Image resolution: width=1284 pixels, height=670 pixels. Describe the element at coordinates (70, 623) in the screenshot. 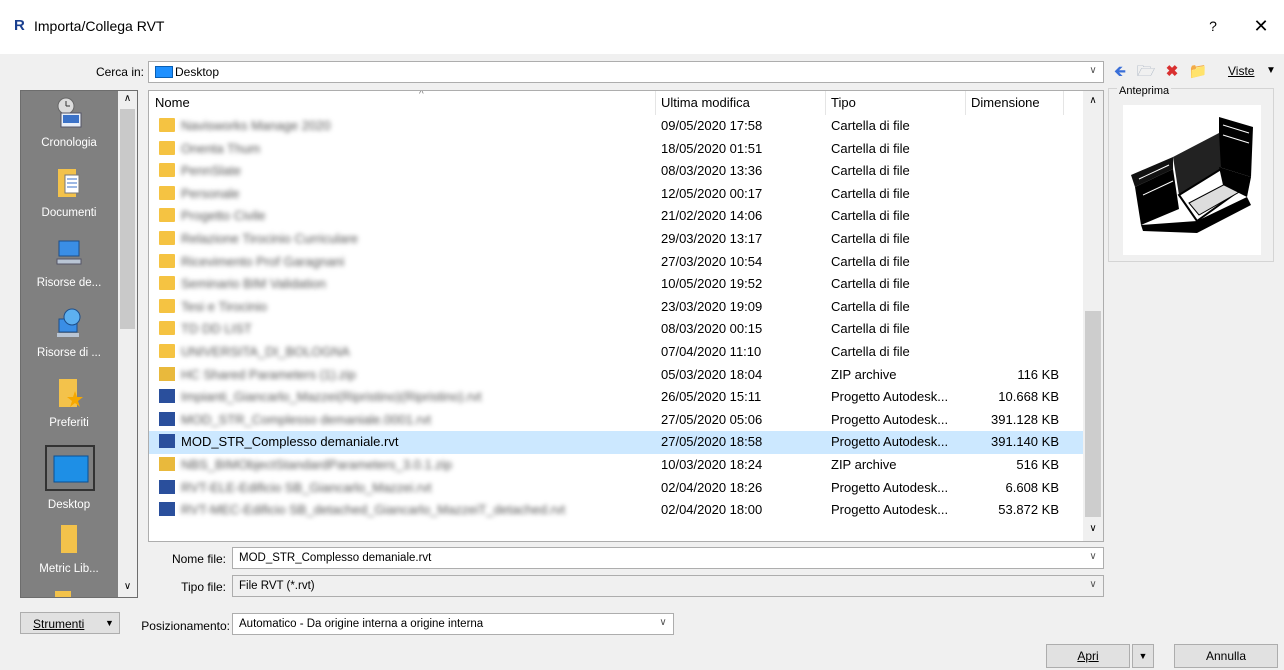

I see `tools-button: Strumenti ▼` at that location.